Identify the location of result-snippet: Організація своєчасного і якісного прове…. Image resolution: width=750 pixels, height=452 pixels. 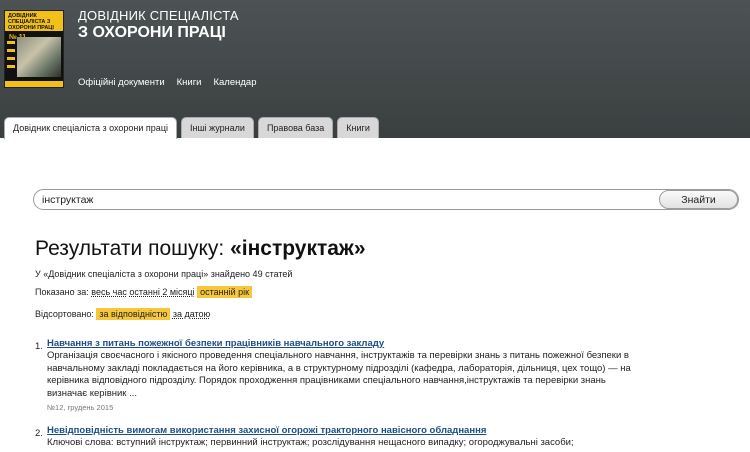
(339, 374).